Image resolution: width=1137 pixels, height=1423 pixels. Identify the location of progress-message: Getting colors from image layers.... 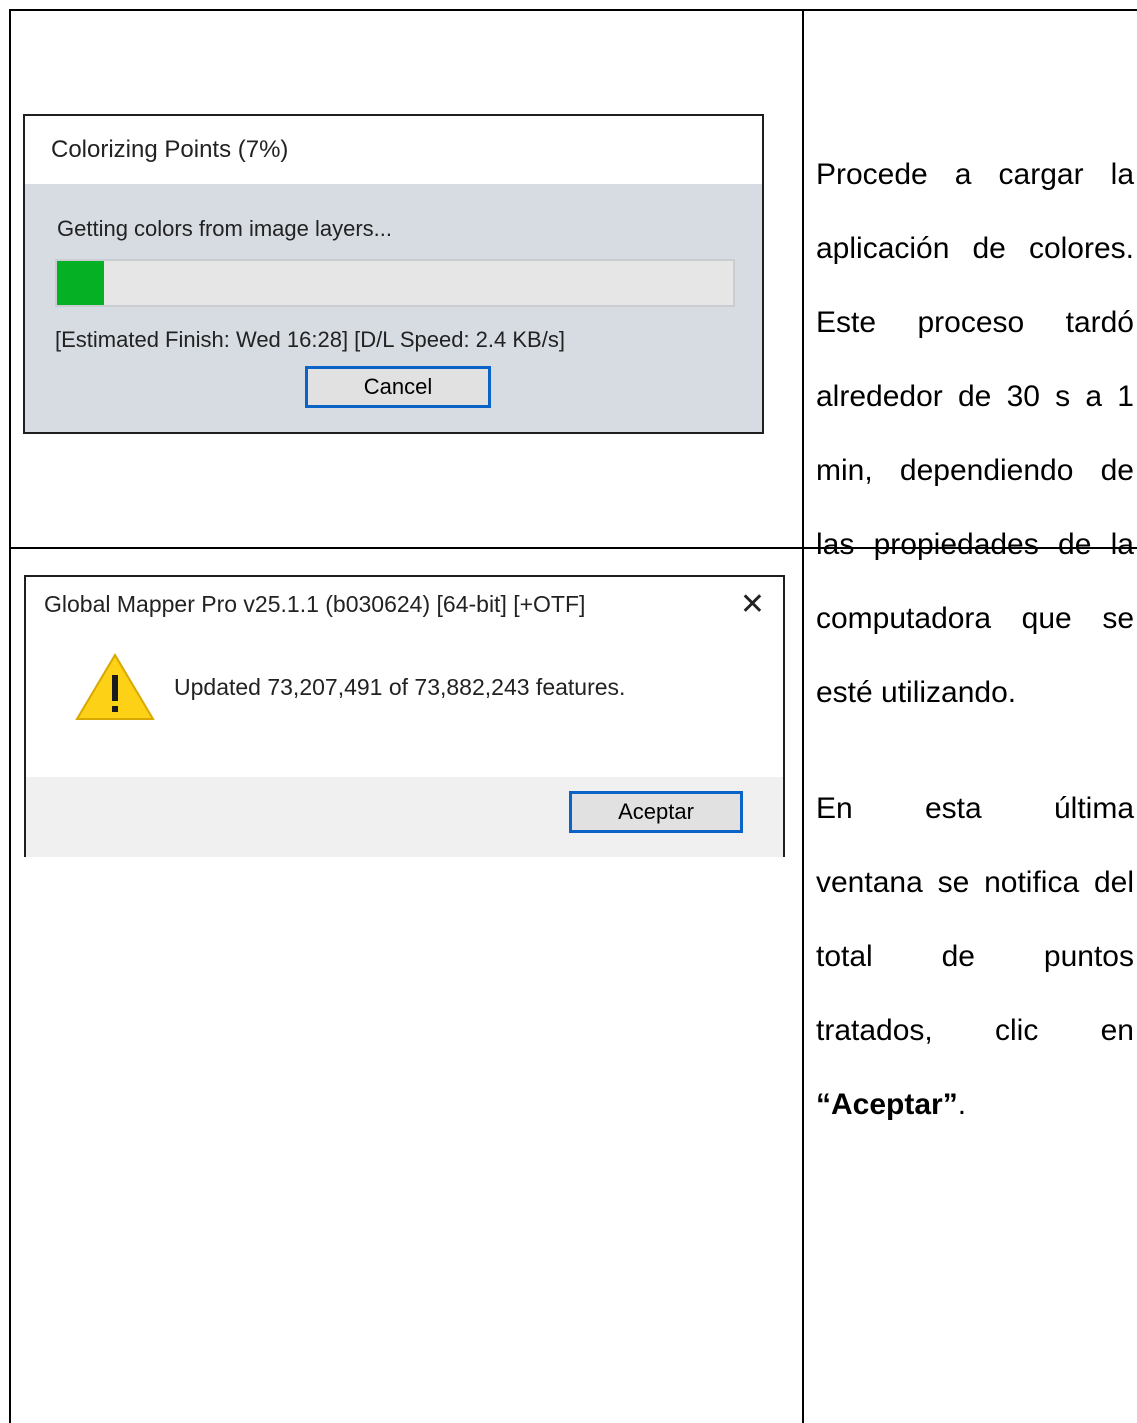
(225, 228).